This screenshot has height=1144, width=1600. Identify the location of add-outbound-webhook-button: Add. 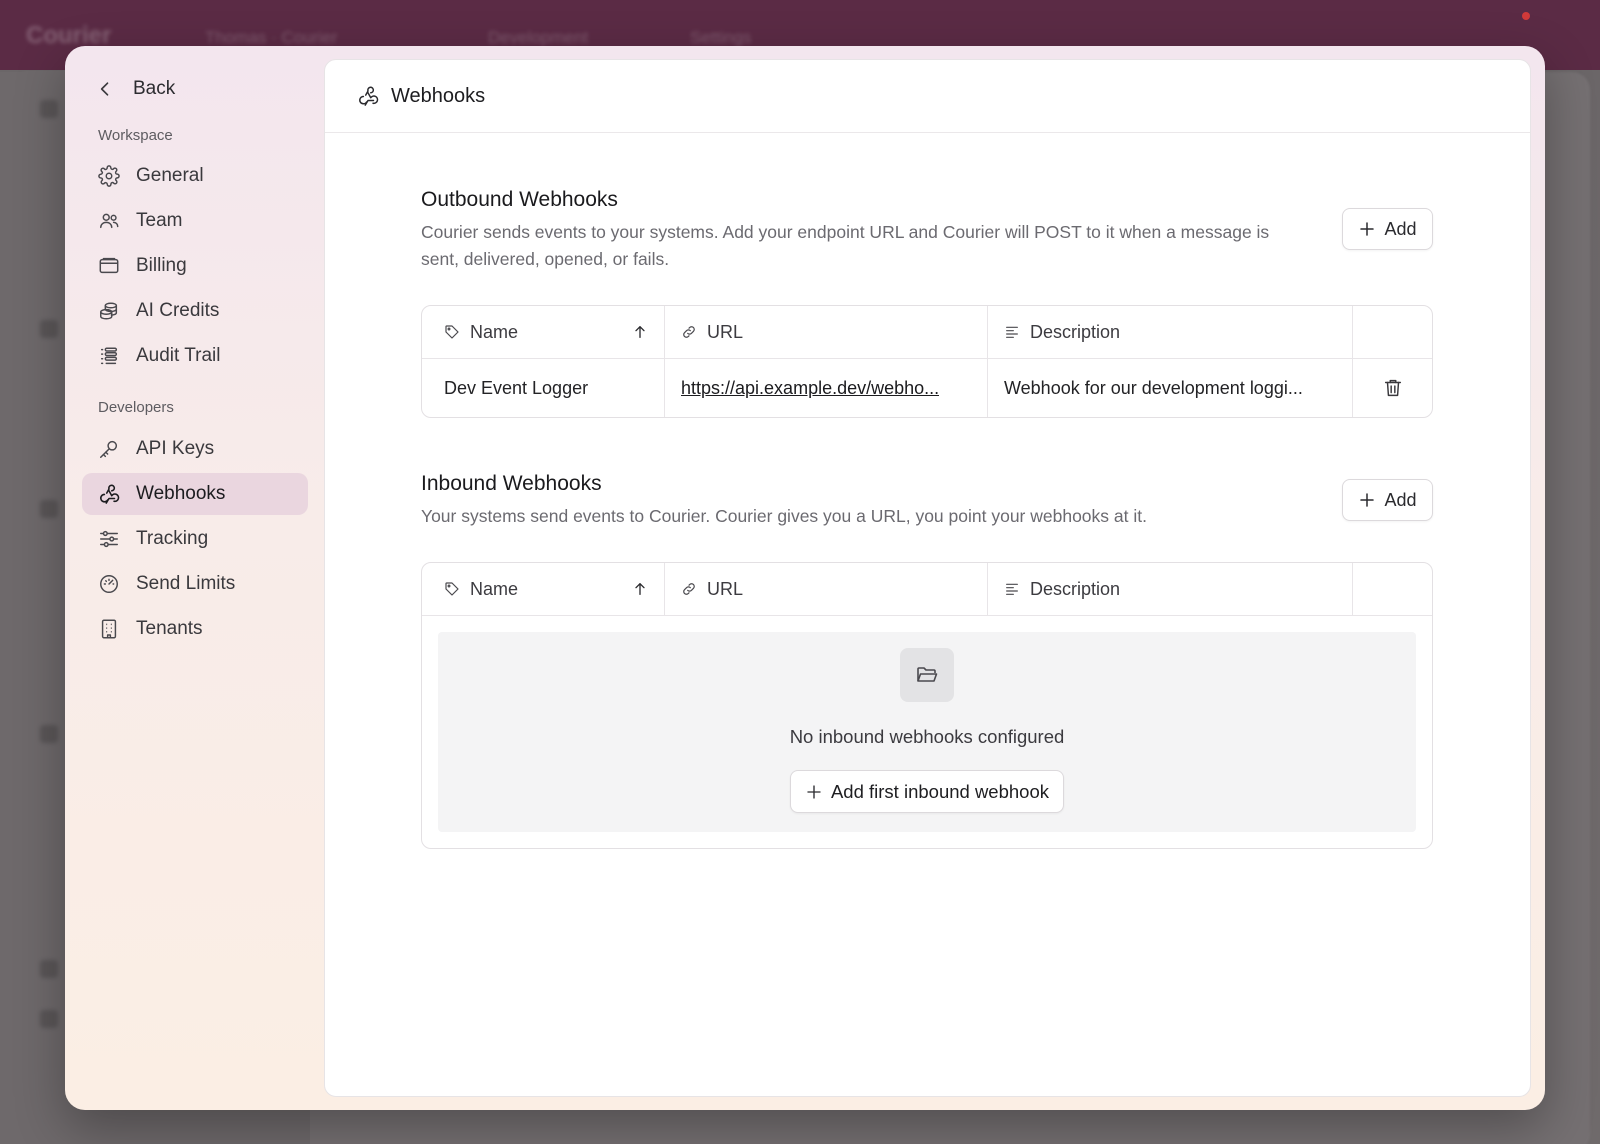
(1387, 229).